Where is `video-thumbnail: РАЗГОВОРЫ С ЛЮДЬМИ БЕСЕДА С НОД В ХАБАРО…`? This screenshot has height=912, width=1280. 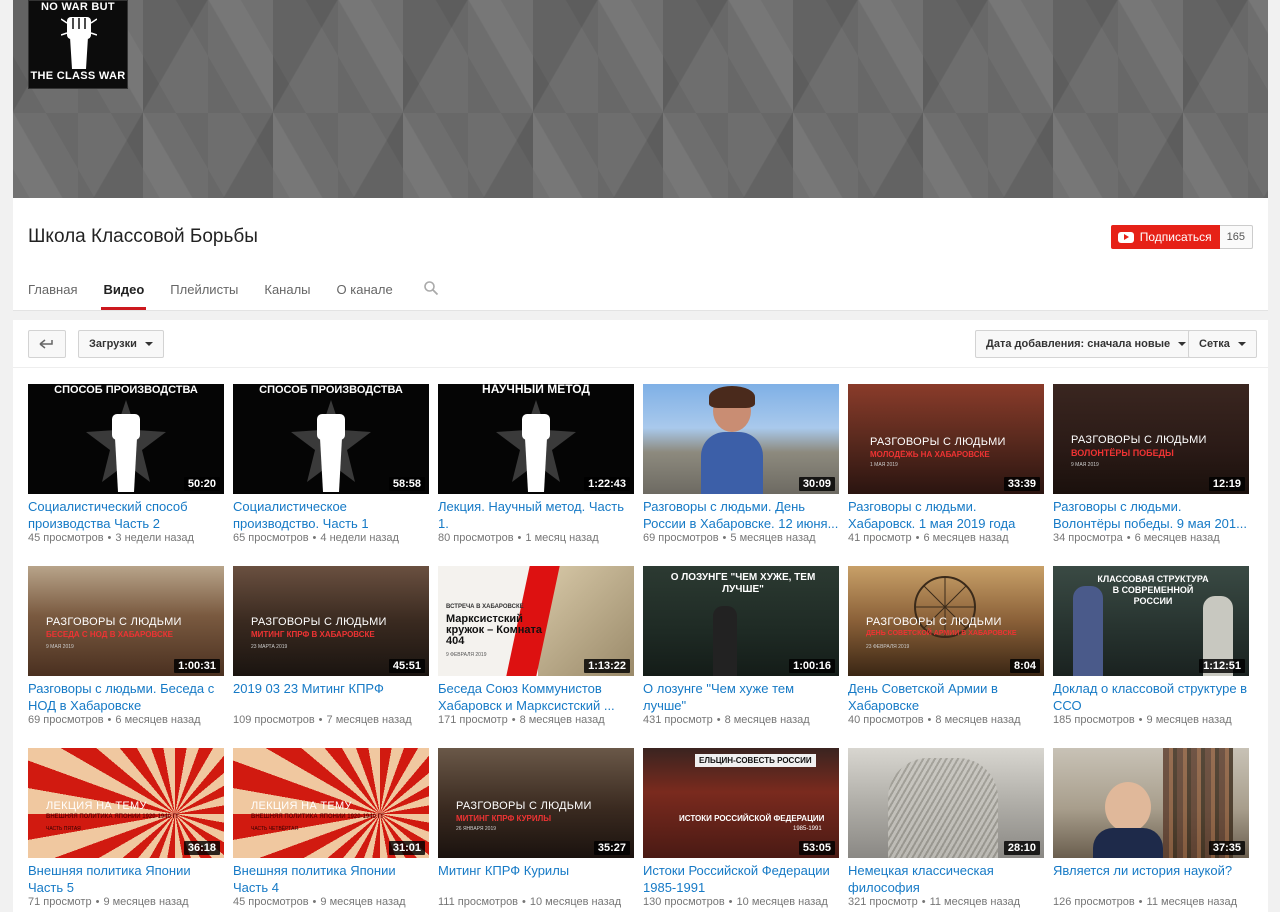
video-thumbnail: РАЗГОВОРЫ С ЛЮДЬМИ БЕСЕДА С НОД В ХАБАРО… is located at coordinates (126, 621).